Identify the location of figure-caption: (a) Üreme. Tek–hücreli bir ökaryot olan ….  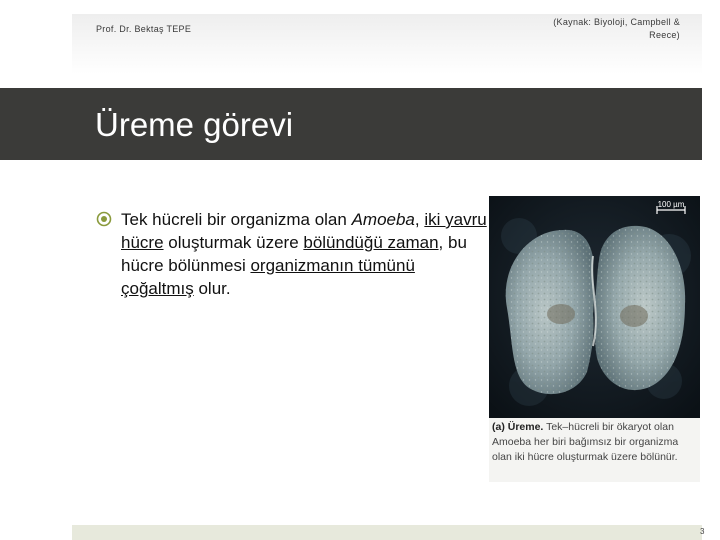
(596, 442).